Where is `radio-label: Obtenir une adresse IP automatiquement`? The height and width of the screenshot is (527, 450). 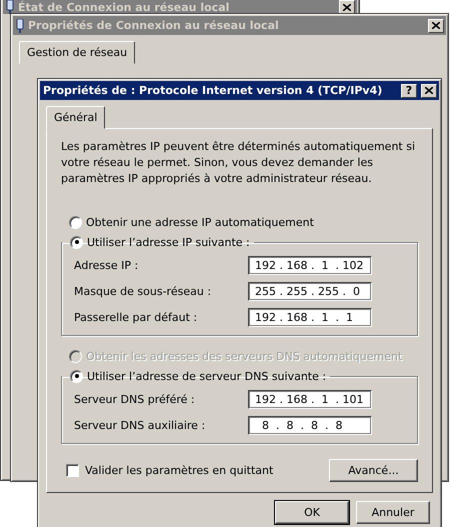
radio-label: Obtenir une adresse IP automatiquement is located at coordinates (200, 222).